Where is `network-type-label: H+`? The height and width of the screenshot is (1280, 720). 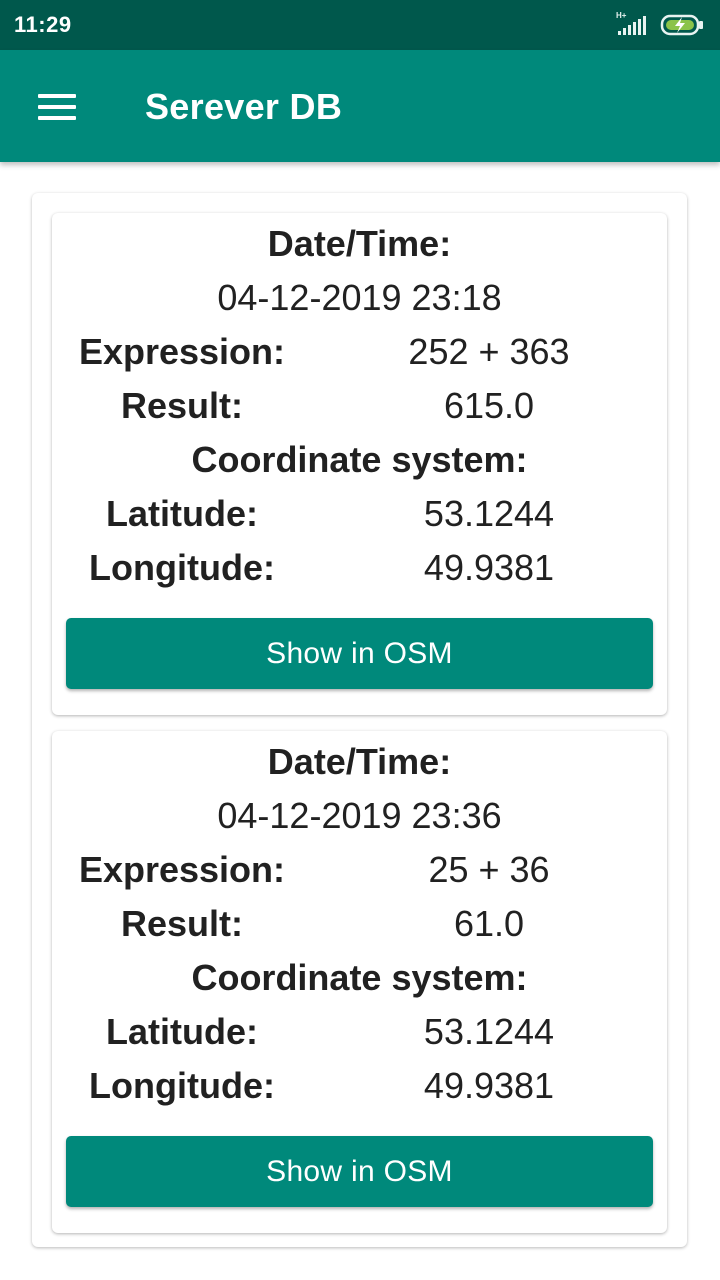 network-type-label: H+ is located at coordinates (621, 15).